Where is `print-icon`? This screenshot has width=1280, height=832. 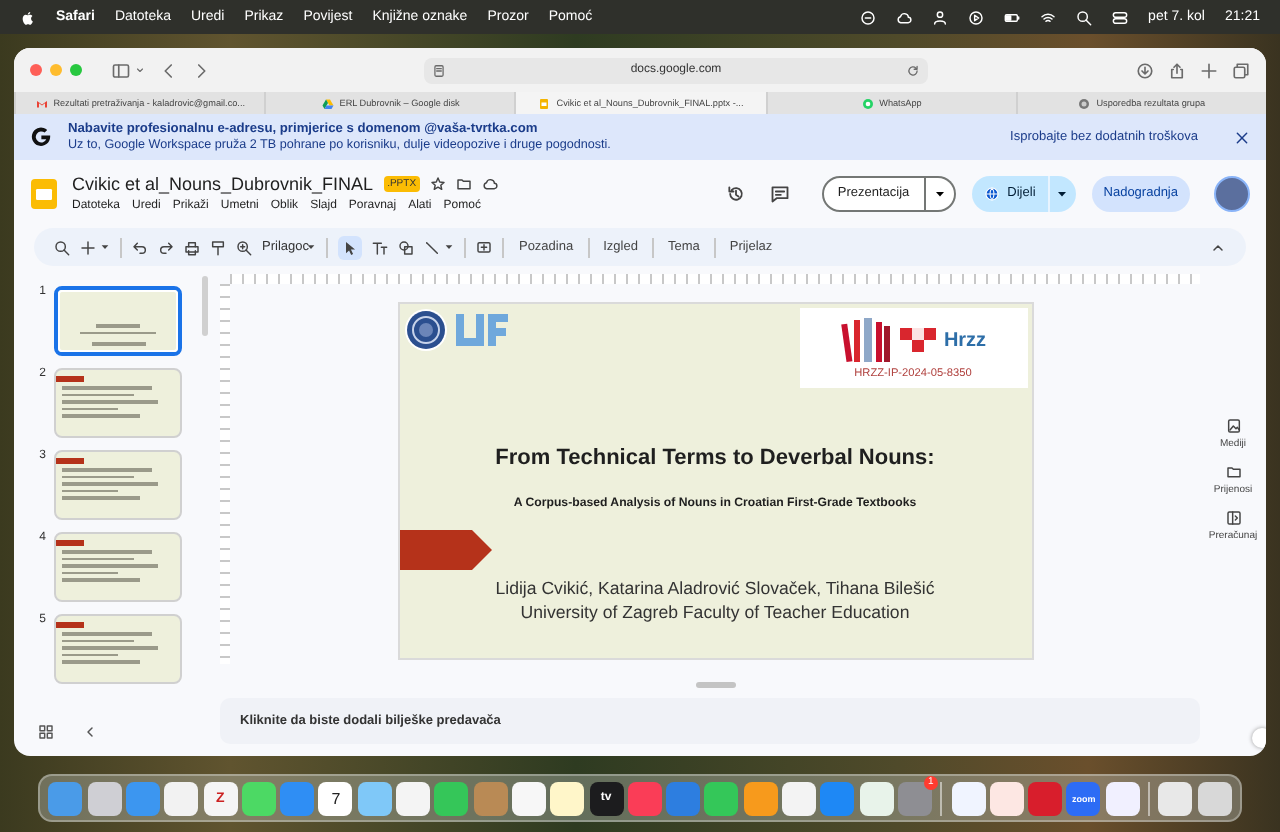
print-icon is located at coordinates (192, 247).